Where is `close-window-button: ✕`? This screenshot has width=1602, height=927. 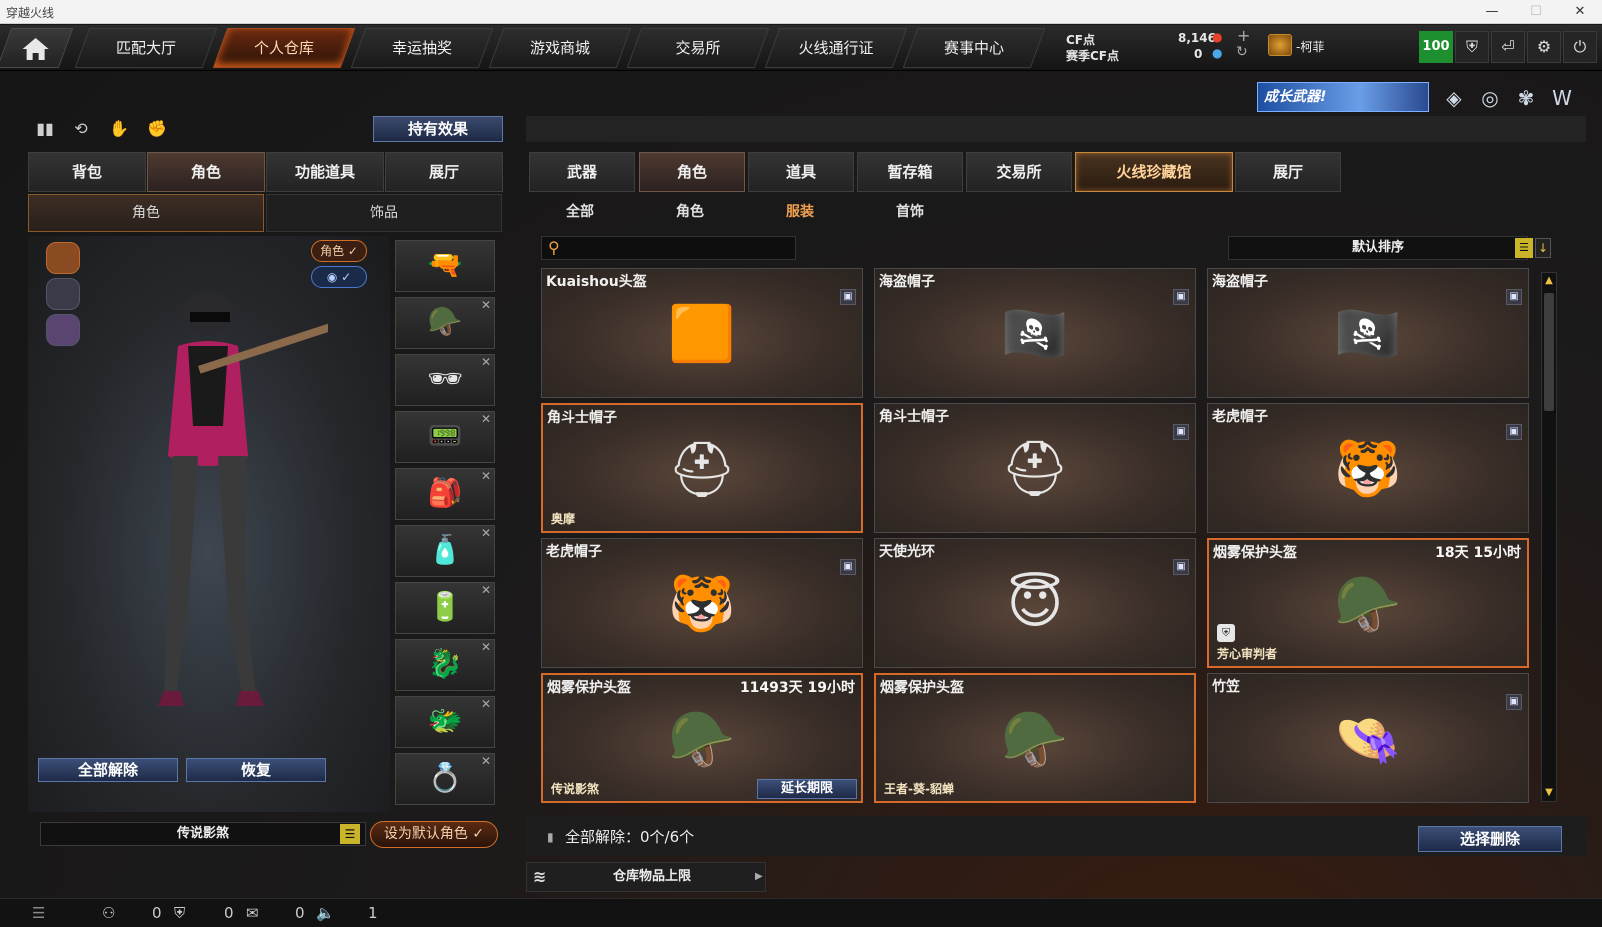
close-window-button: ✕ is located at coordinates (1580, 12).